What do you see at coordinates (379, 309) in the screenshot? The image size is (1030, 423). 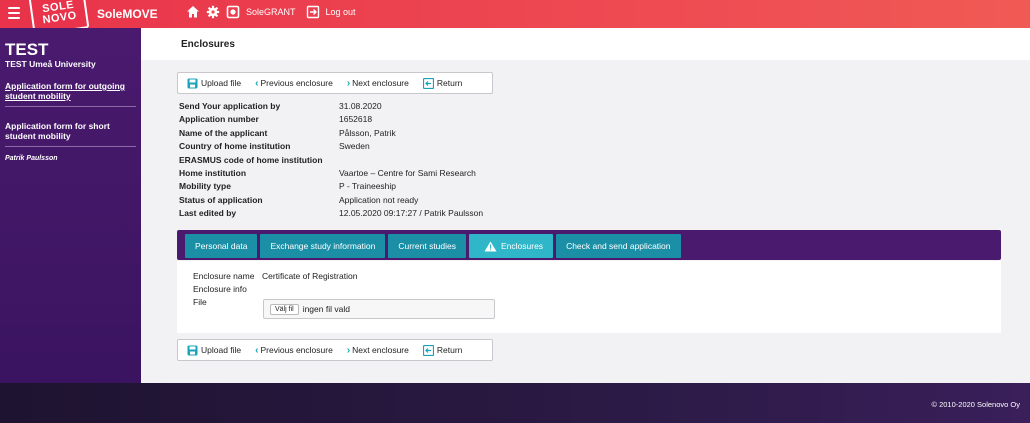 I see `file-input: Välj fil ingen fil vald` at bounding box center [379, 309].